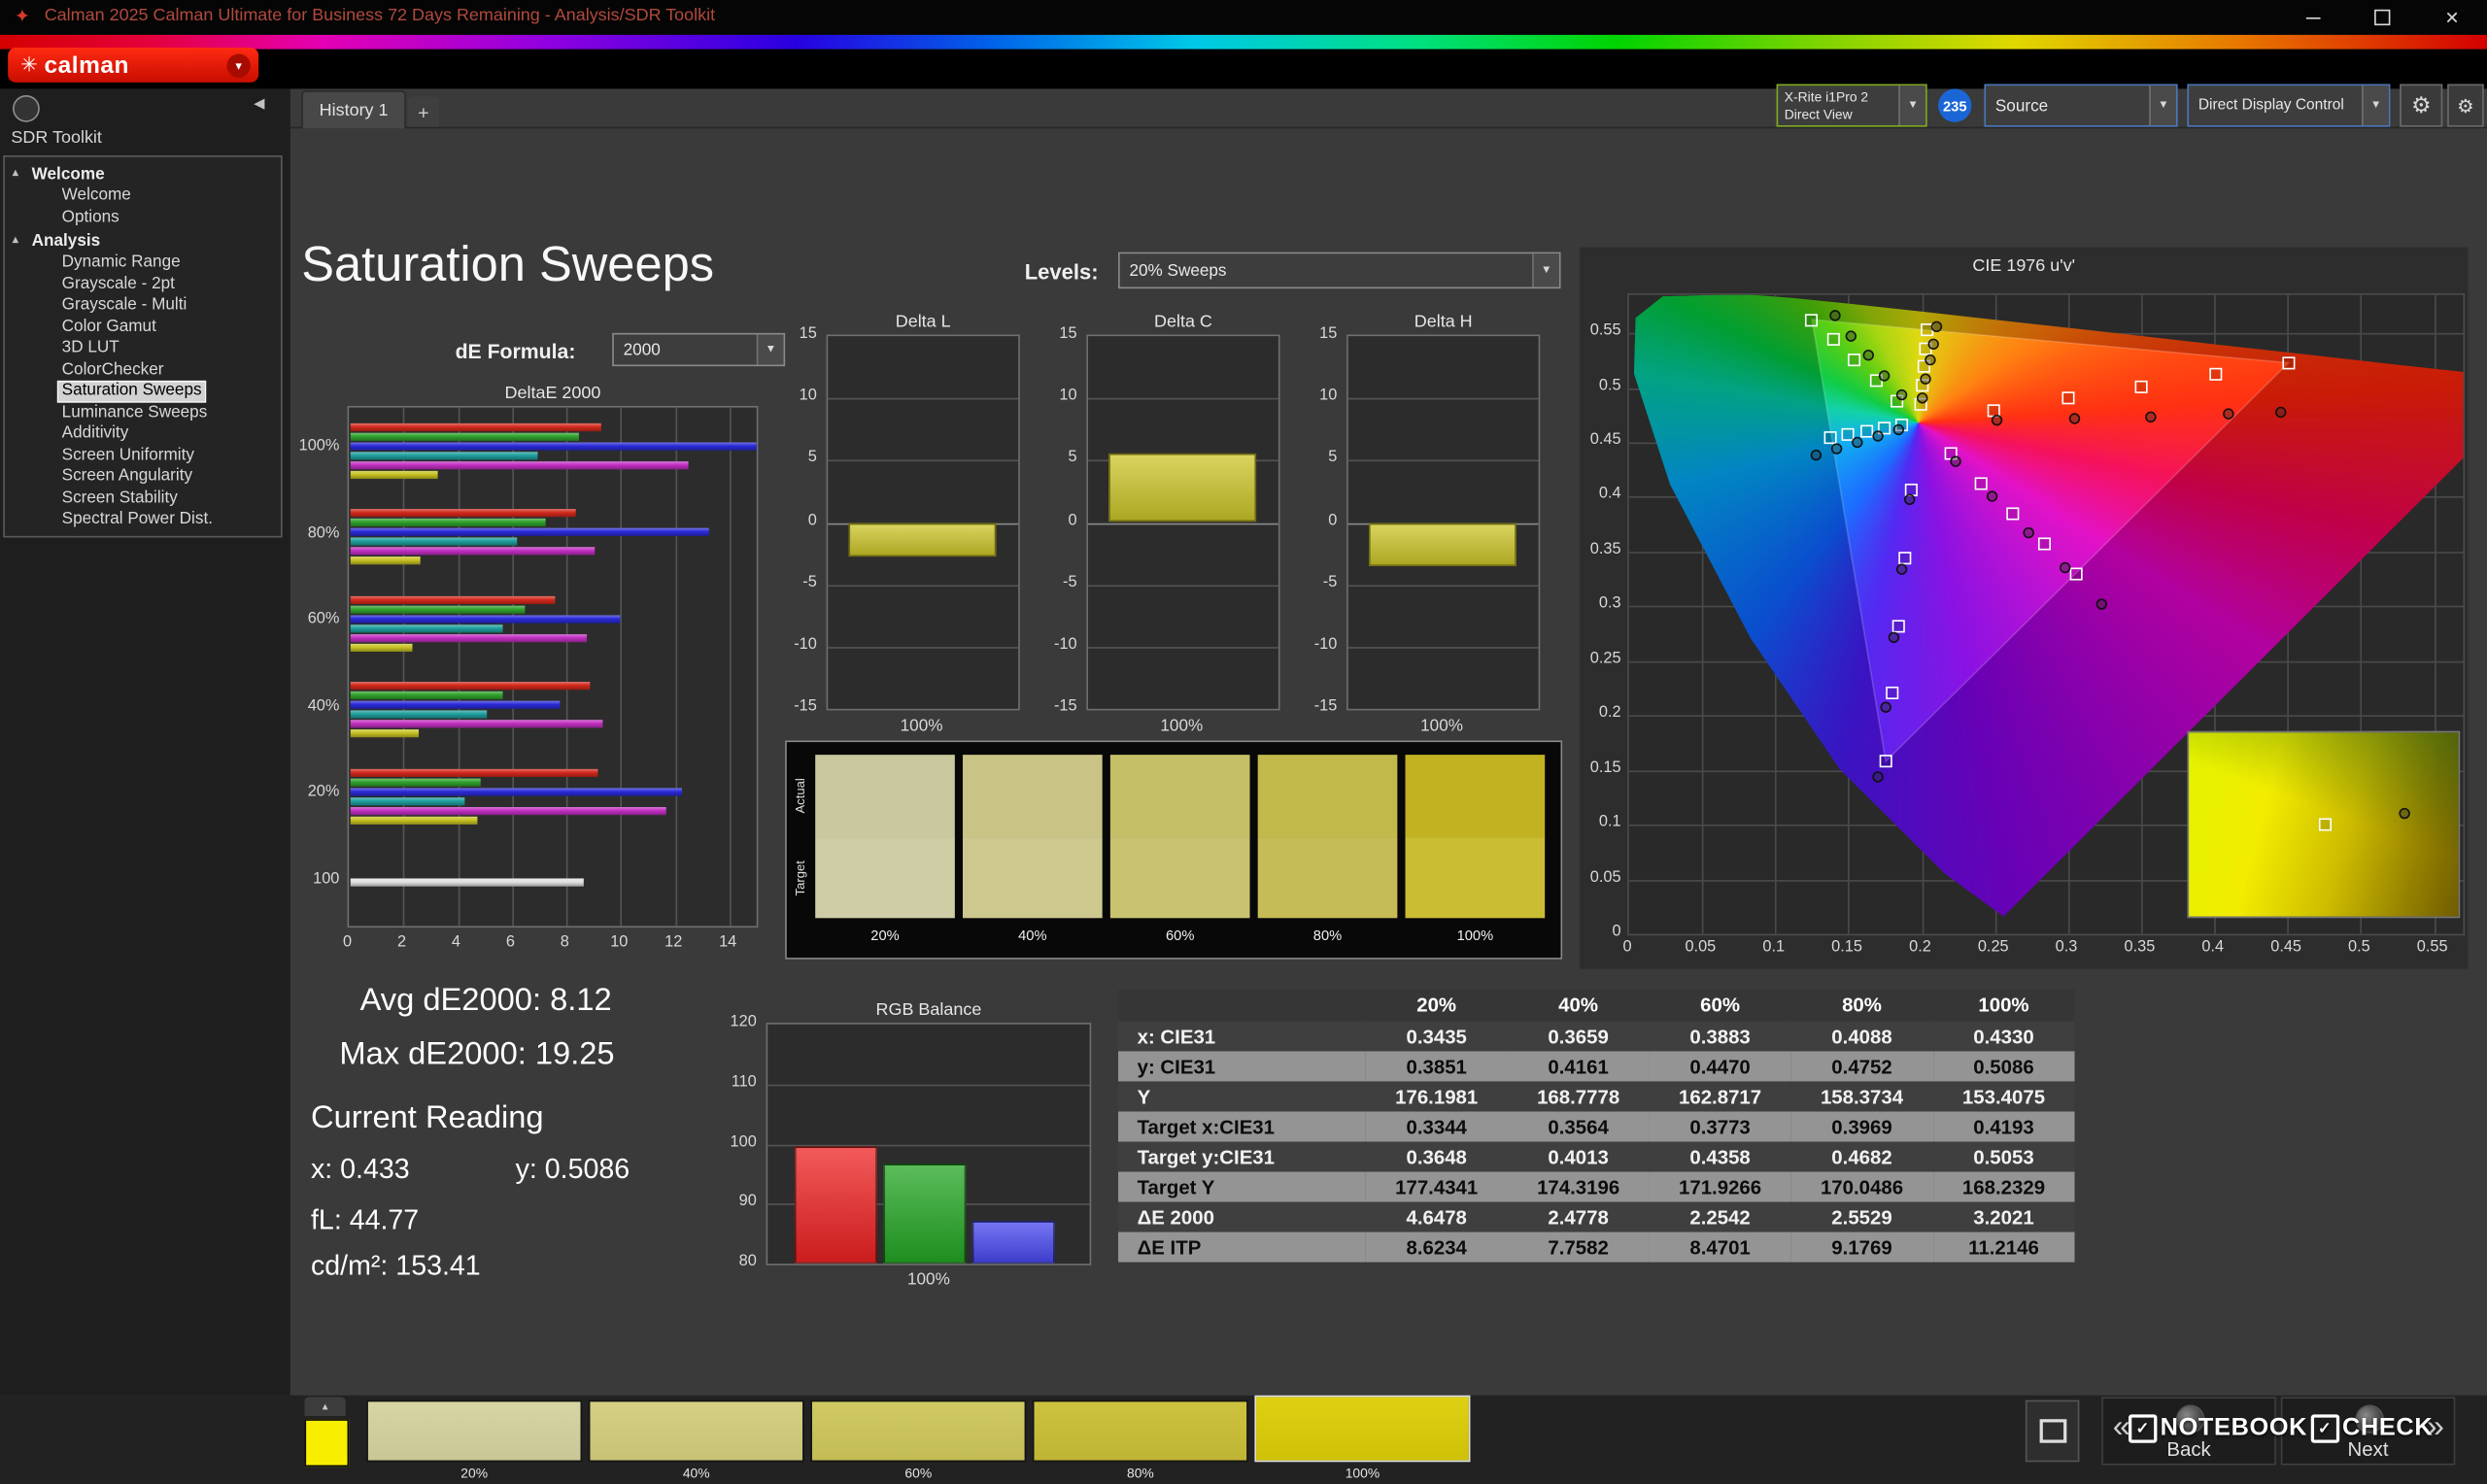  Describe the element at coordinates (143, 217) in the screenshot. I see `sidebar-item-options: Options` at that location.